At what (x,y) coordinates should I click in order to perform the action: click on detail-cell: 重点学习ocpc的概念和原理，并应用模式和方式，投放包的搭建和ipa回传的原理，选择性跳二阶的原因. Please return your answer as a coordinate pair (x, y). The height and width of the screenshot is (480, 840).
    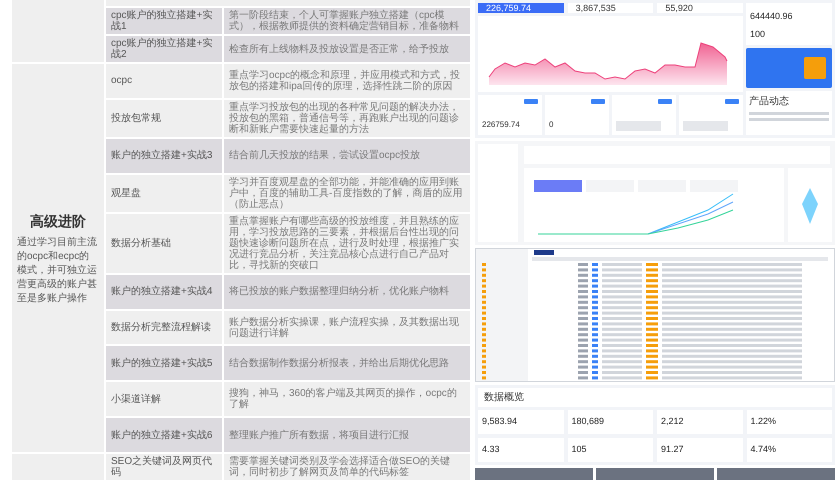
    Looking at the image, I should click on (347, 81).